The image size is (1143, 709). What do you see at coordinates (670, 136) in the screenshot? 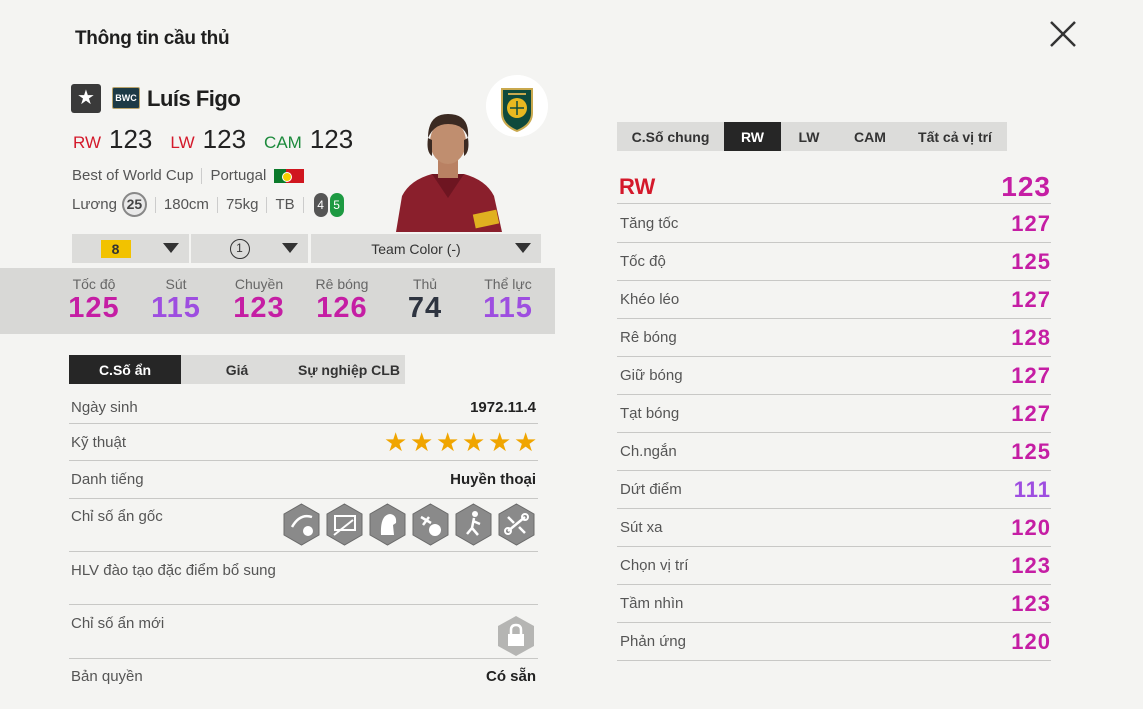
I see `tab-general-stats: C.Số chung` at bounding box center [670, 136].